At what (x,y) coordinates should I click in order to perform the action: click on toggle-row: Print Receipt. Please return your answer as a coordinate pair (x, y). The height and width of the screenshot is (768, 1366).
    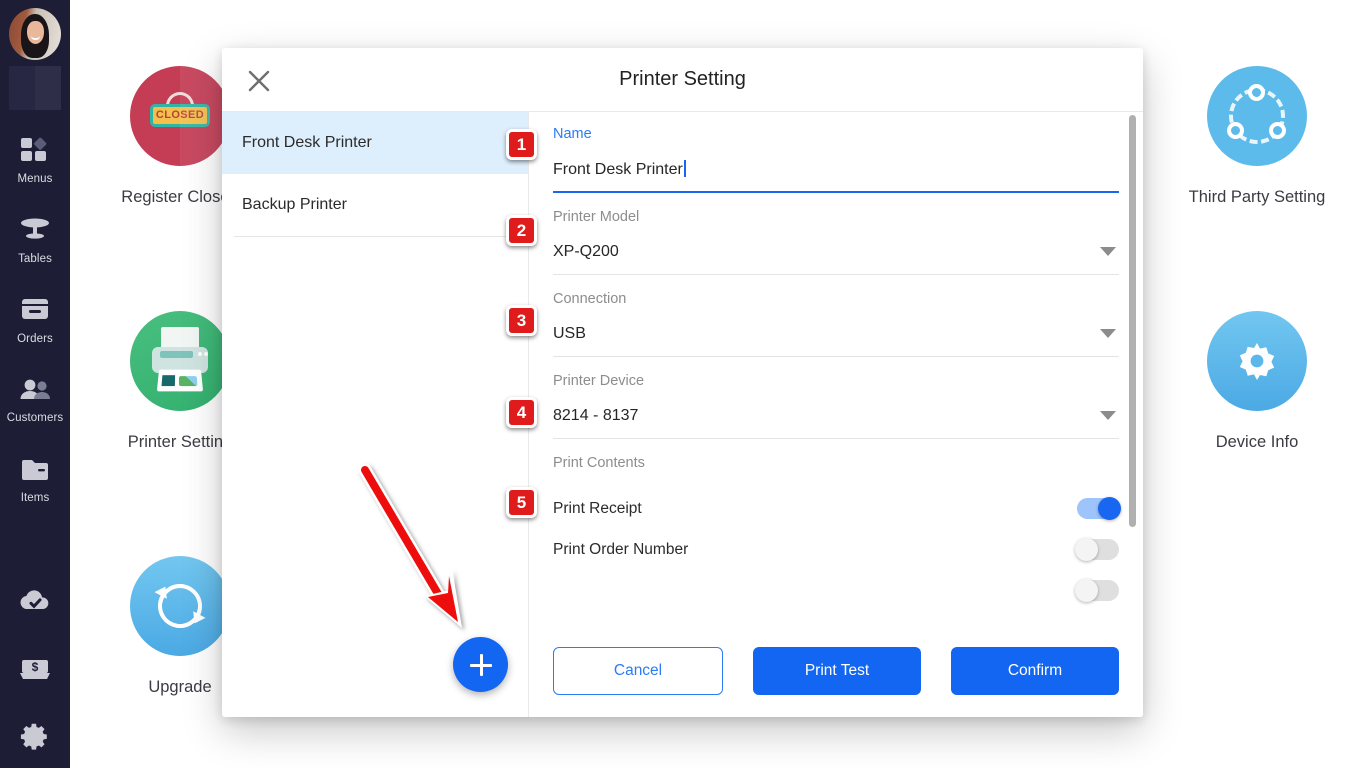
    Looking at the image, I should click on (837, 508).